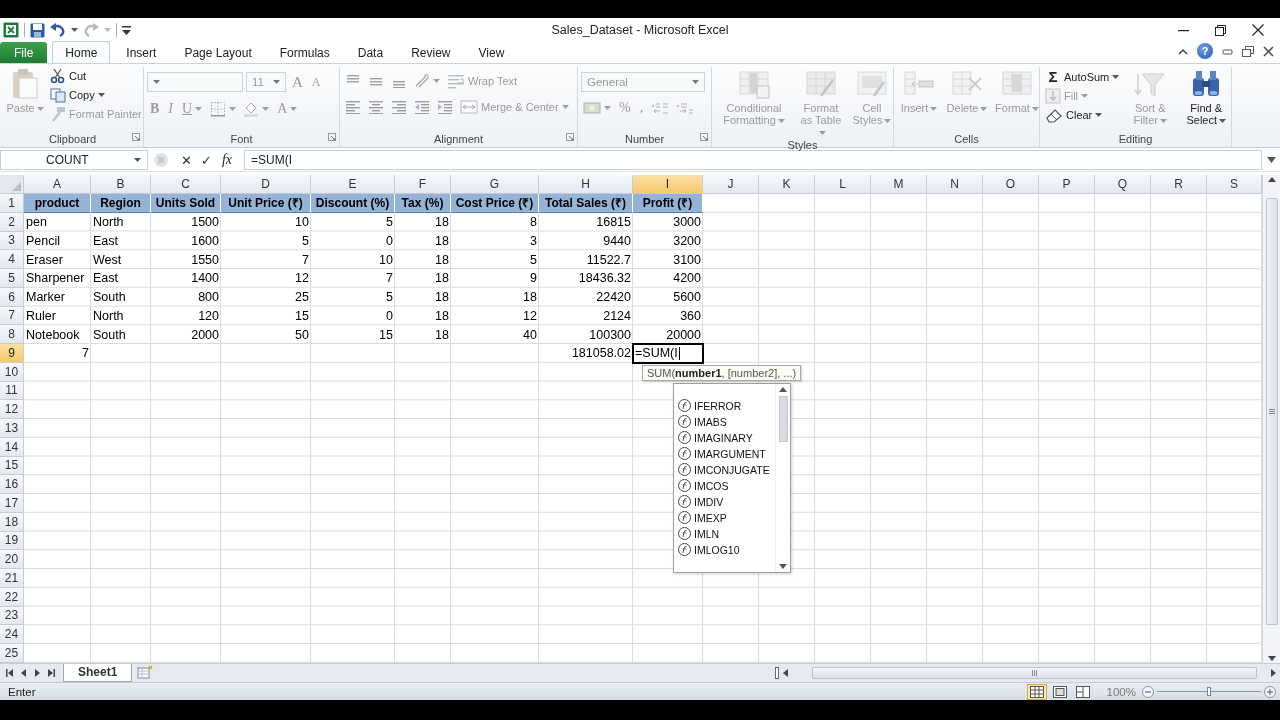  What do you see at coordinates (58, 30) in the screenshot?
I see `undo-icon` at bounding box center [58, 30].